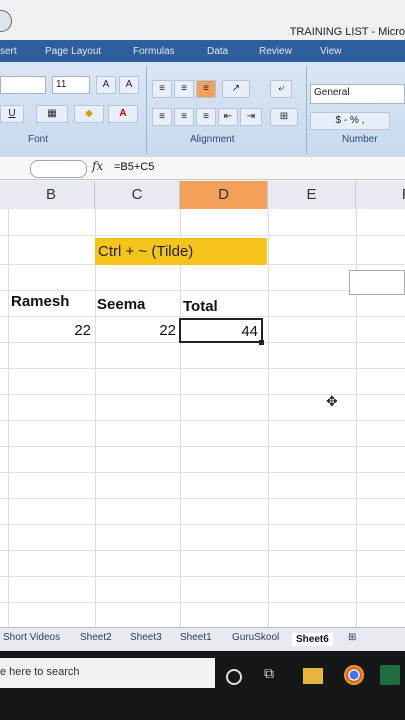 This screenshot has height=720, width=405. Describe the element at coordinates (200, 306) in the screenshot. I see `cell-d4-total: Total` at that location.